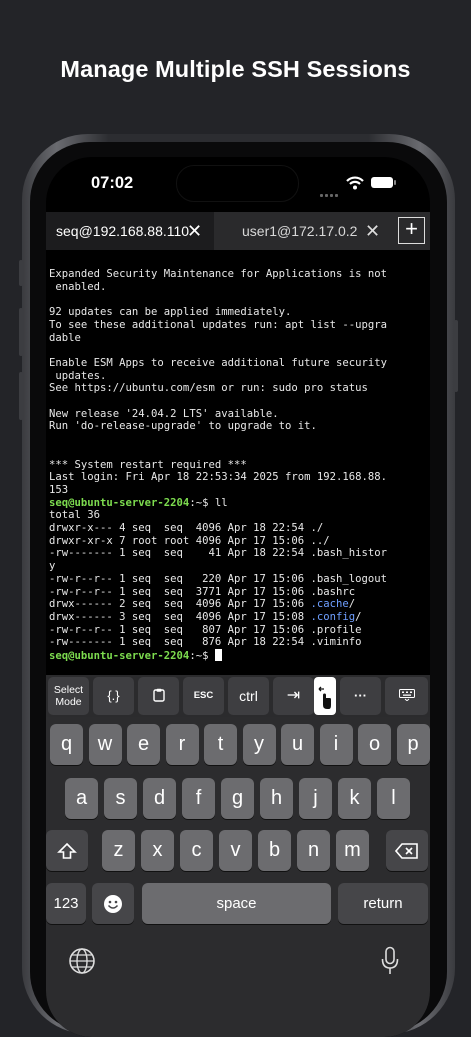 The height and width of the screenshot is (1037, 471). I want to click on shell-prompt: seq@ubuntu-server-2204, so click(119, 502).